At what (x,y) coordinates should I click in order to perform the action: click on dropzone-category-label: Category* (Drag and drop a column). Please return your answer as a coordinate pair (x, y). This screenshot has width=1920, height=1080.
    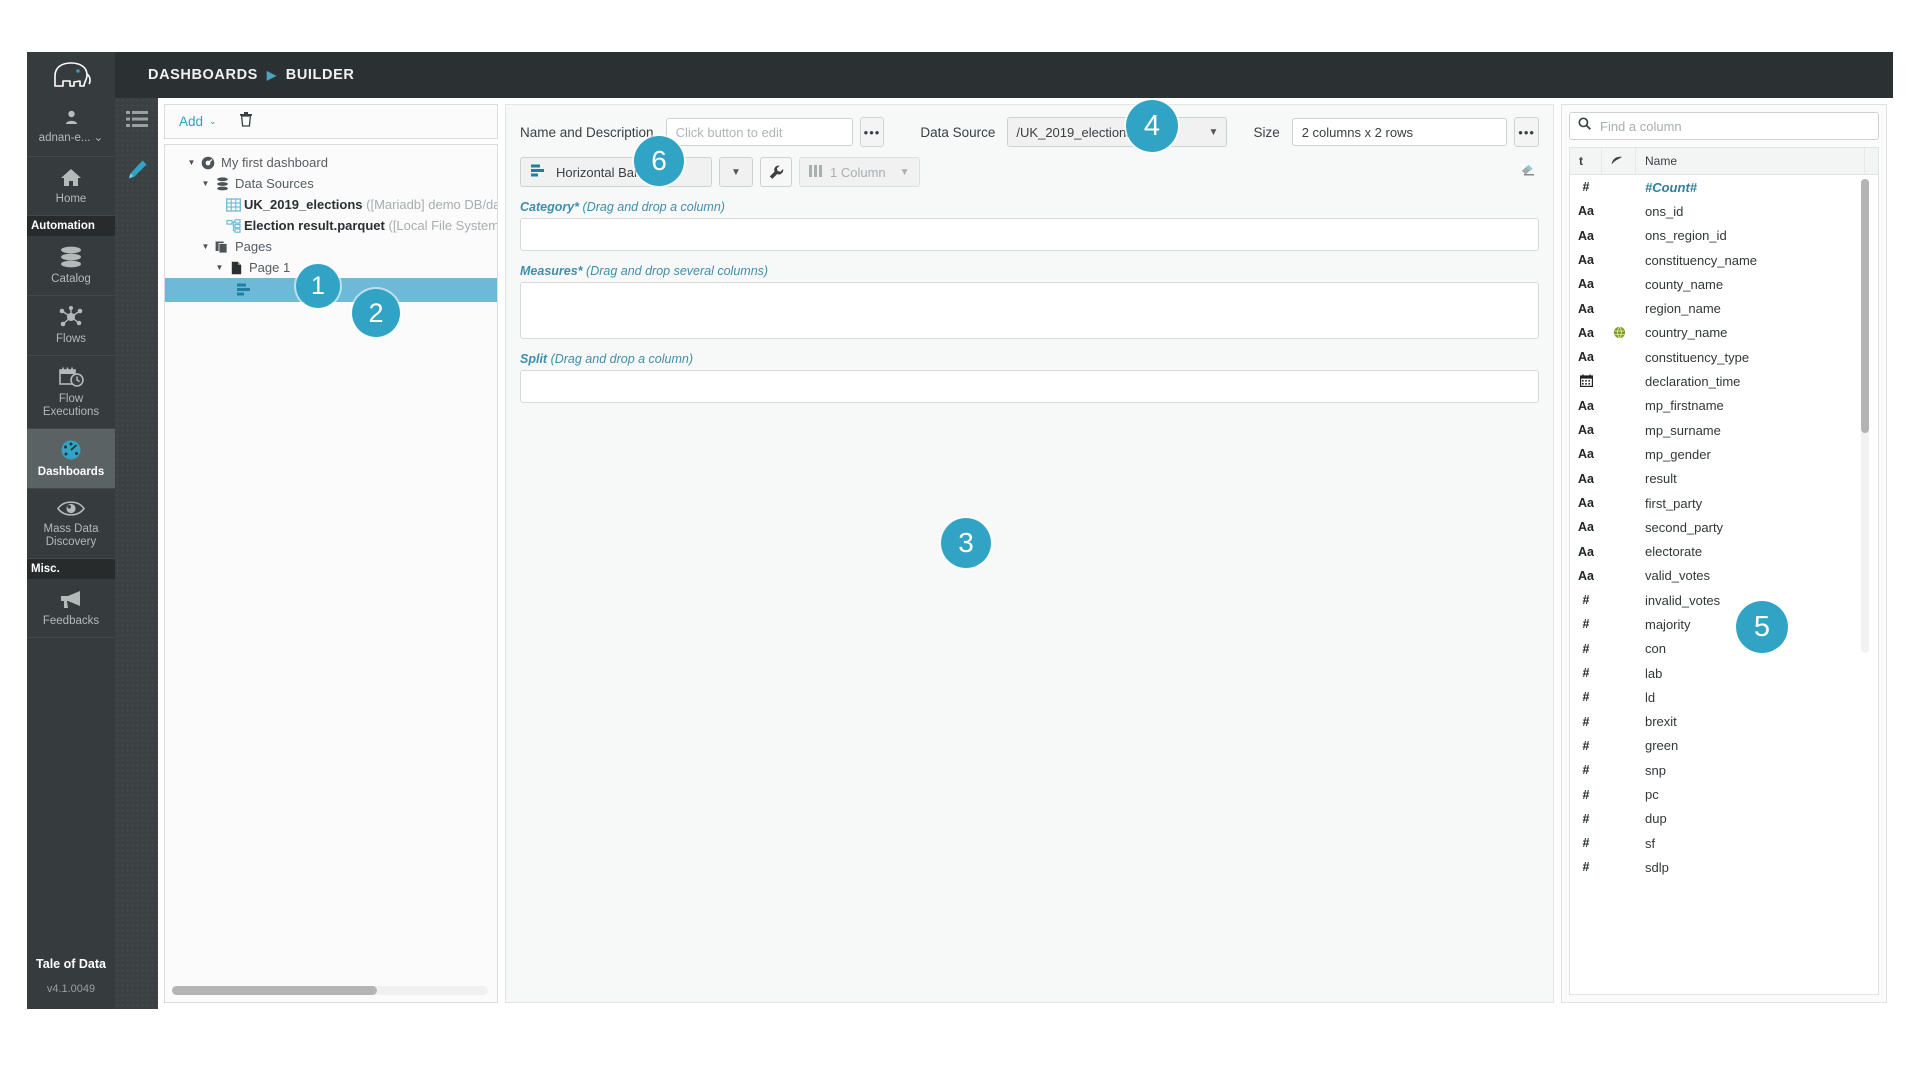
    Looking at the image, I should click on (1029, 207).